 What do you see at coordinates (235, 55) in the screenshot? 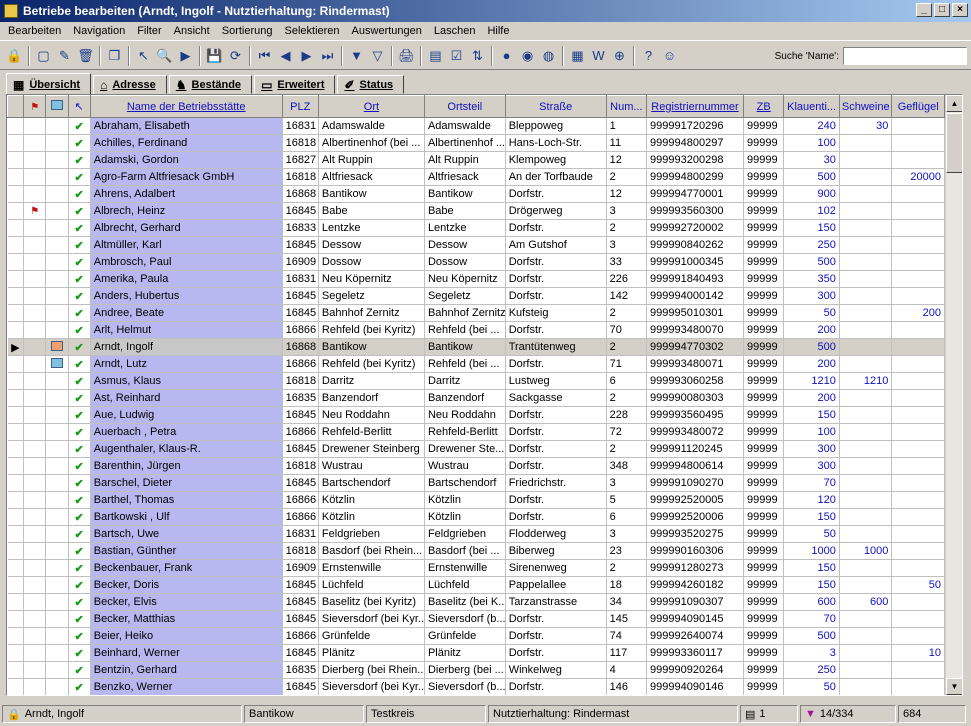
I see `refresh-icon: ⟳` at bounding box center [235, 55].